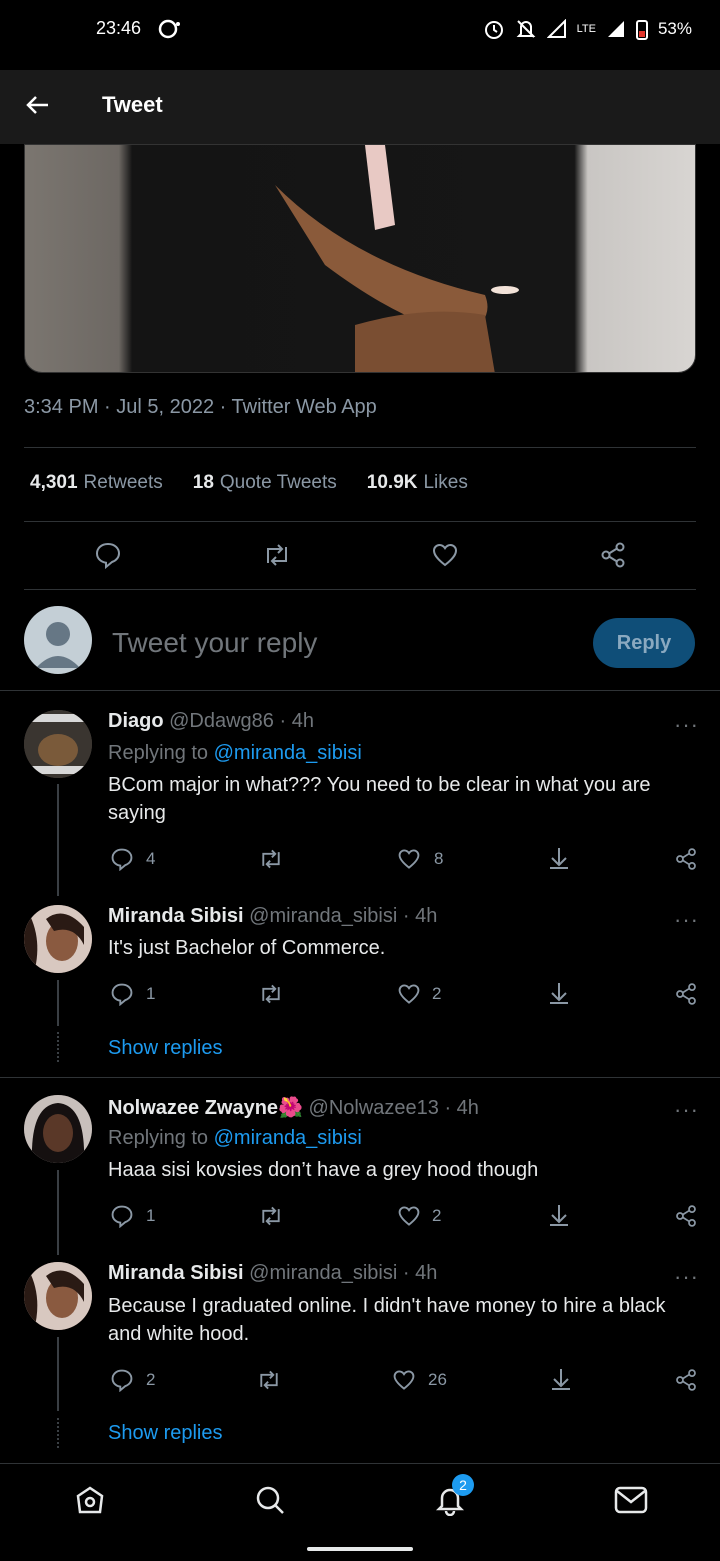  Describe the element at coordinates (644, 643) in the screenshot. I see `reply-button: Reply` at that location.